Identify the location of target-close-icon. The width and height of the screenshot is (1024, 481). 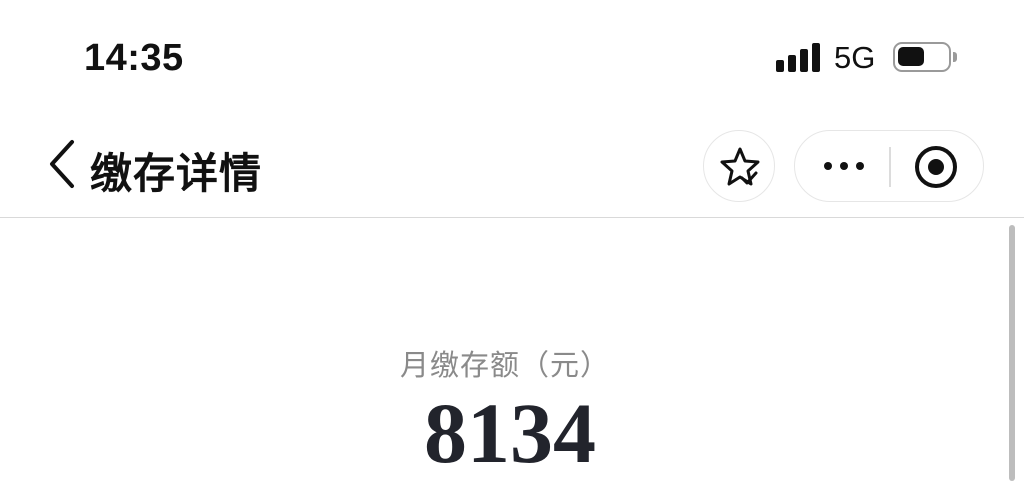
(936, 167).